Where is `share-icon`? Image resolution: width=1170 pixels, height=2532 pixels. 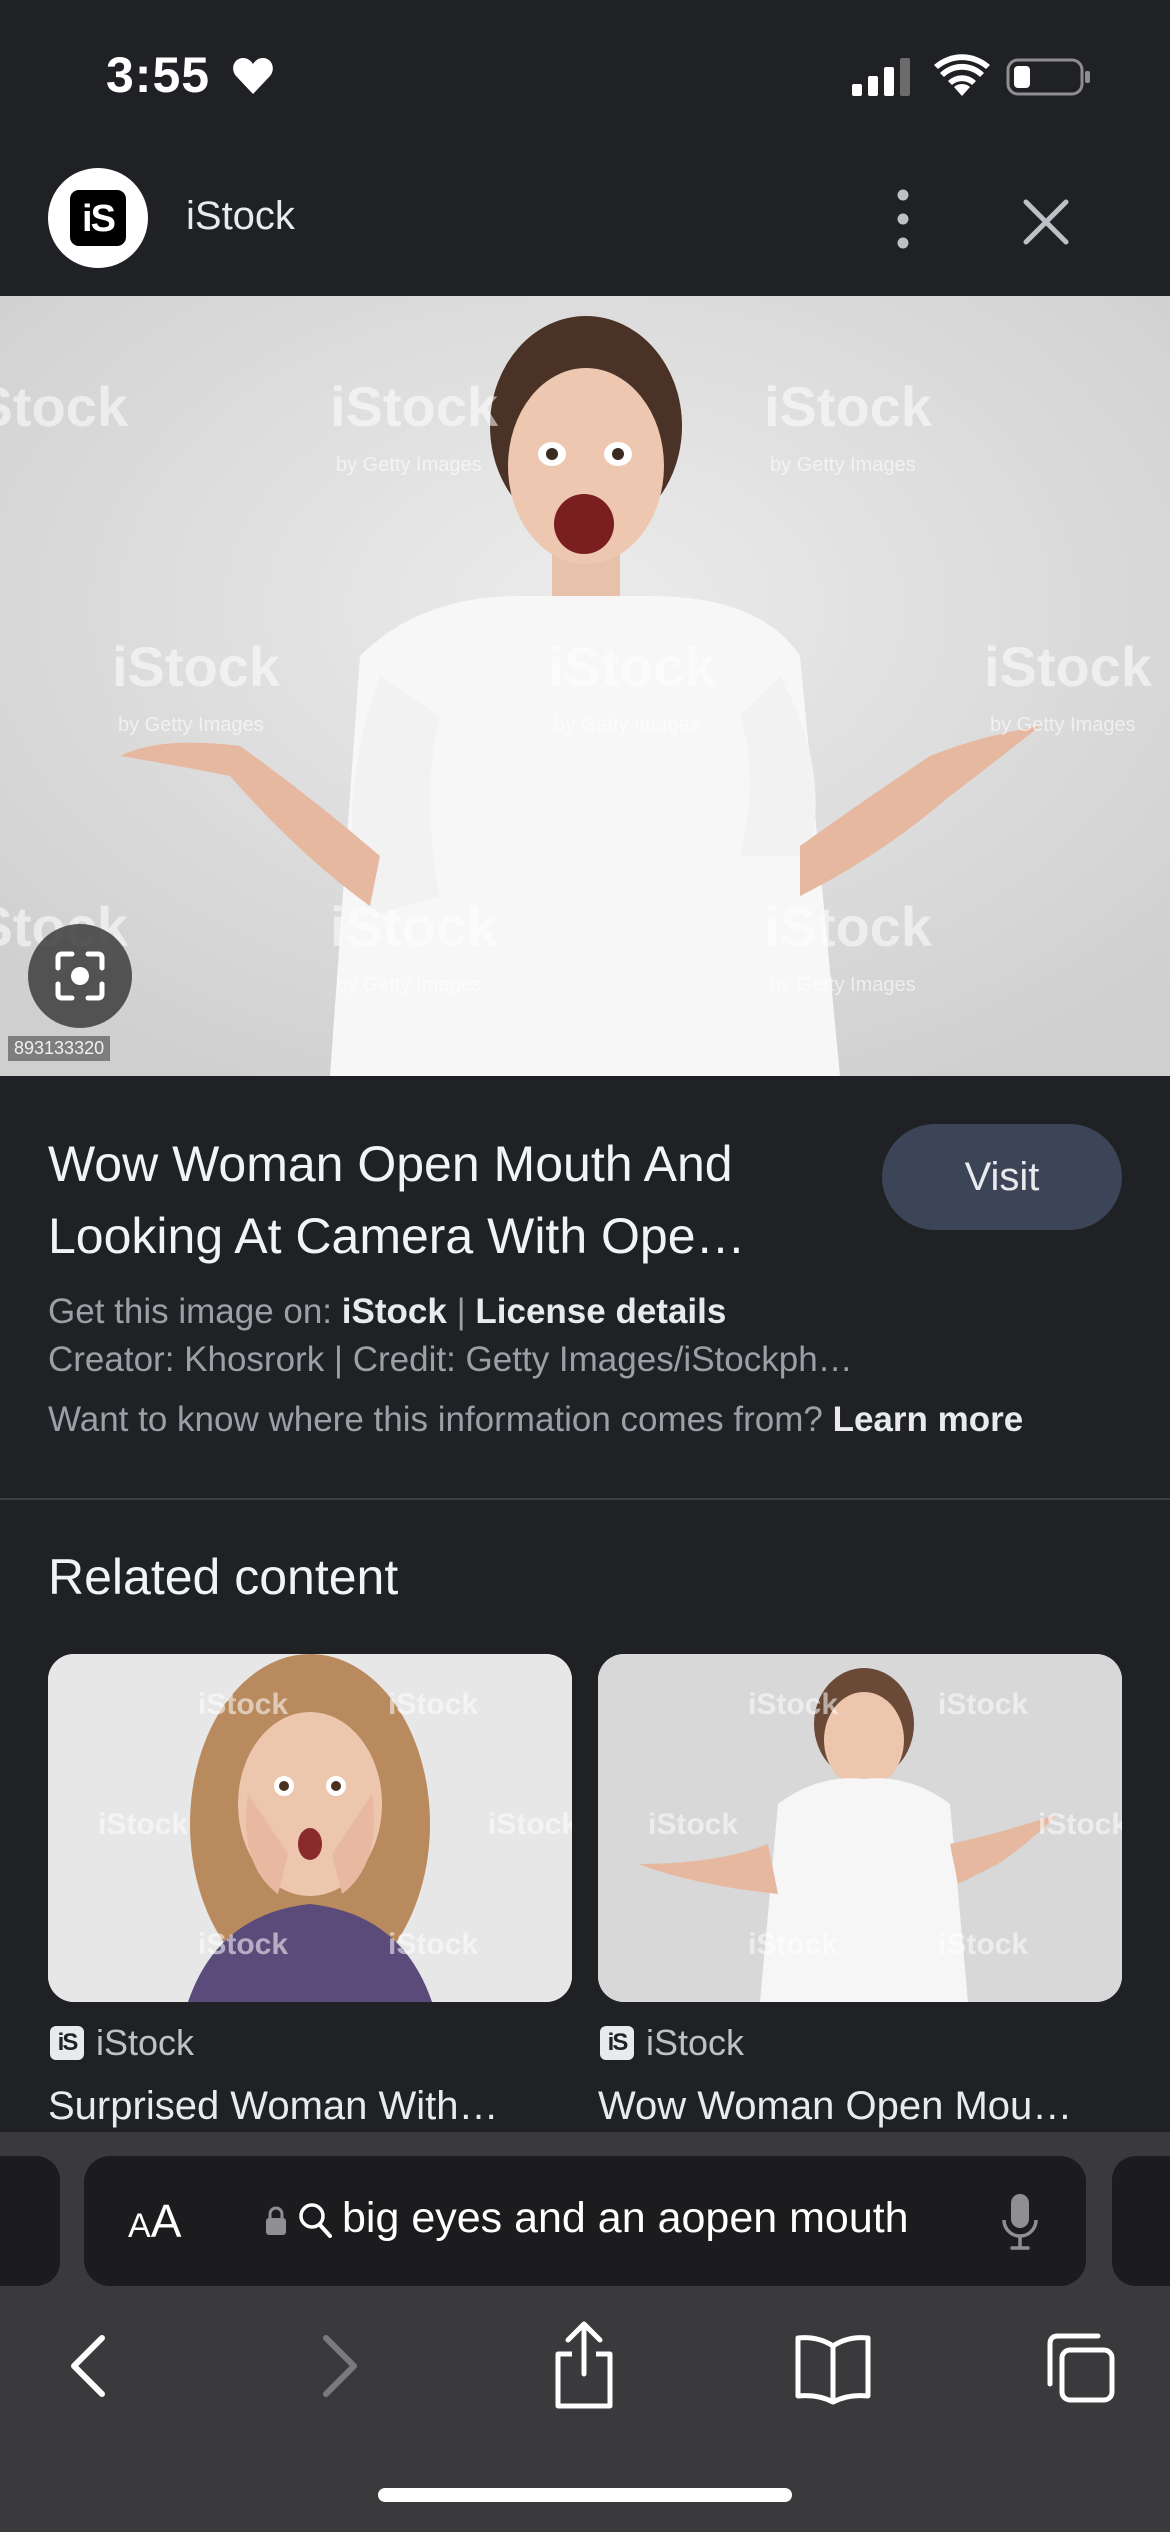 share-icon is located at coordinates (584, 2366).